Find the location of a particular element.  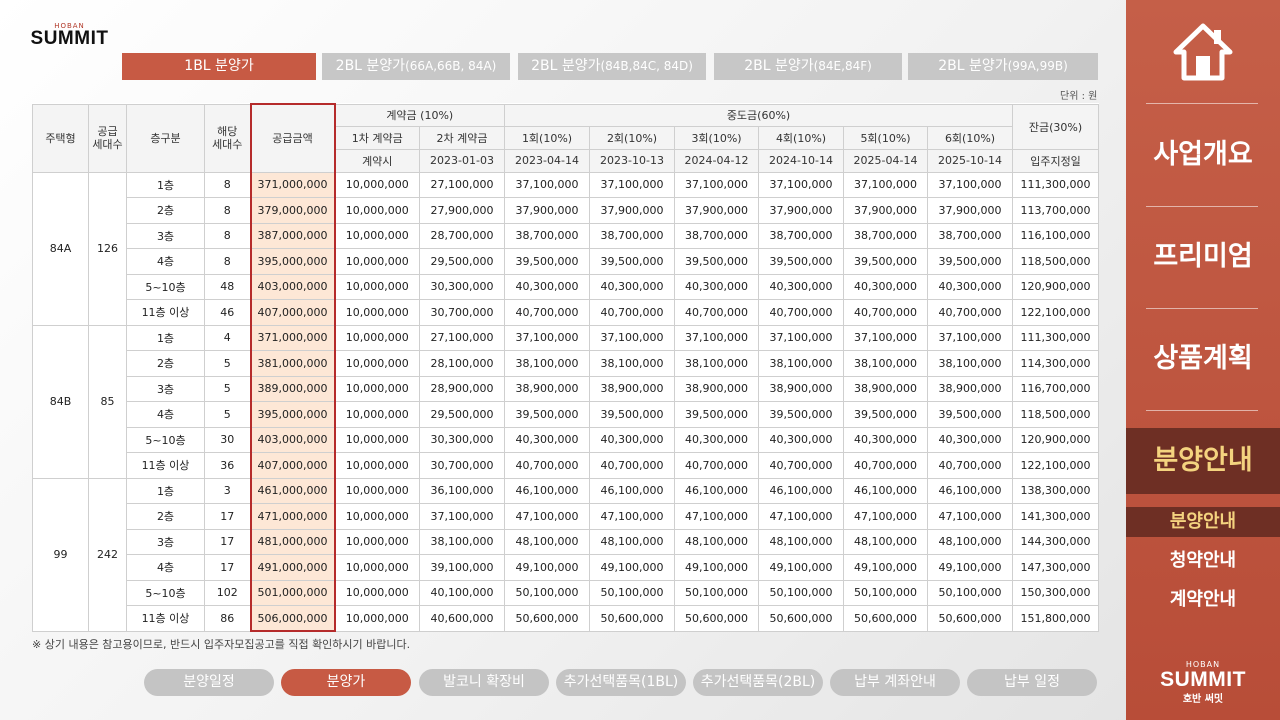

tab-sub: (84E,84F) is located at coordinates (842, 66).